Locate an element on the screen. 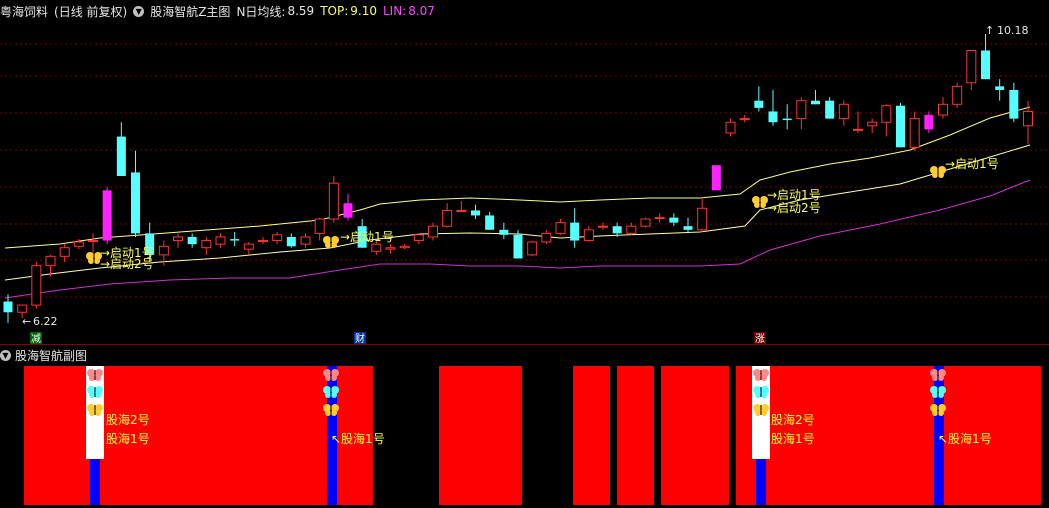 This screenshot has height=508, width=1049. sub-label-1: ↖股海1号 is located at coordinates (965, 438).